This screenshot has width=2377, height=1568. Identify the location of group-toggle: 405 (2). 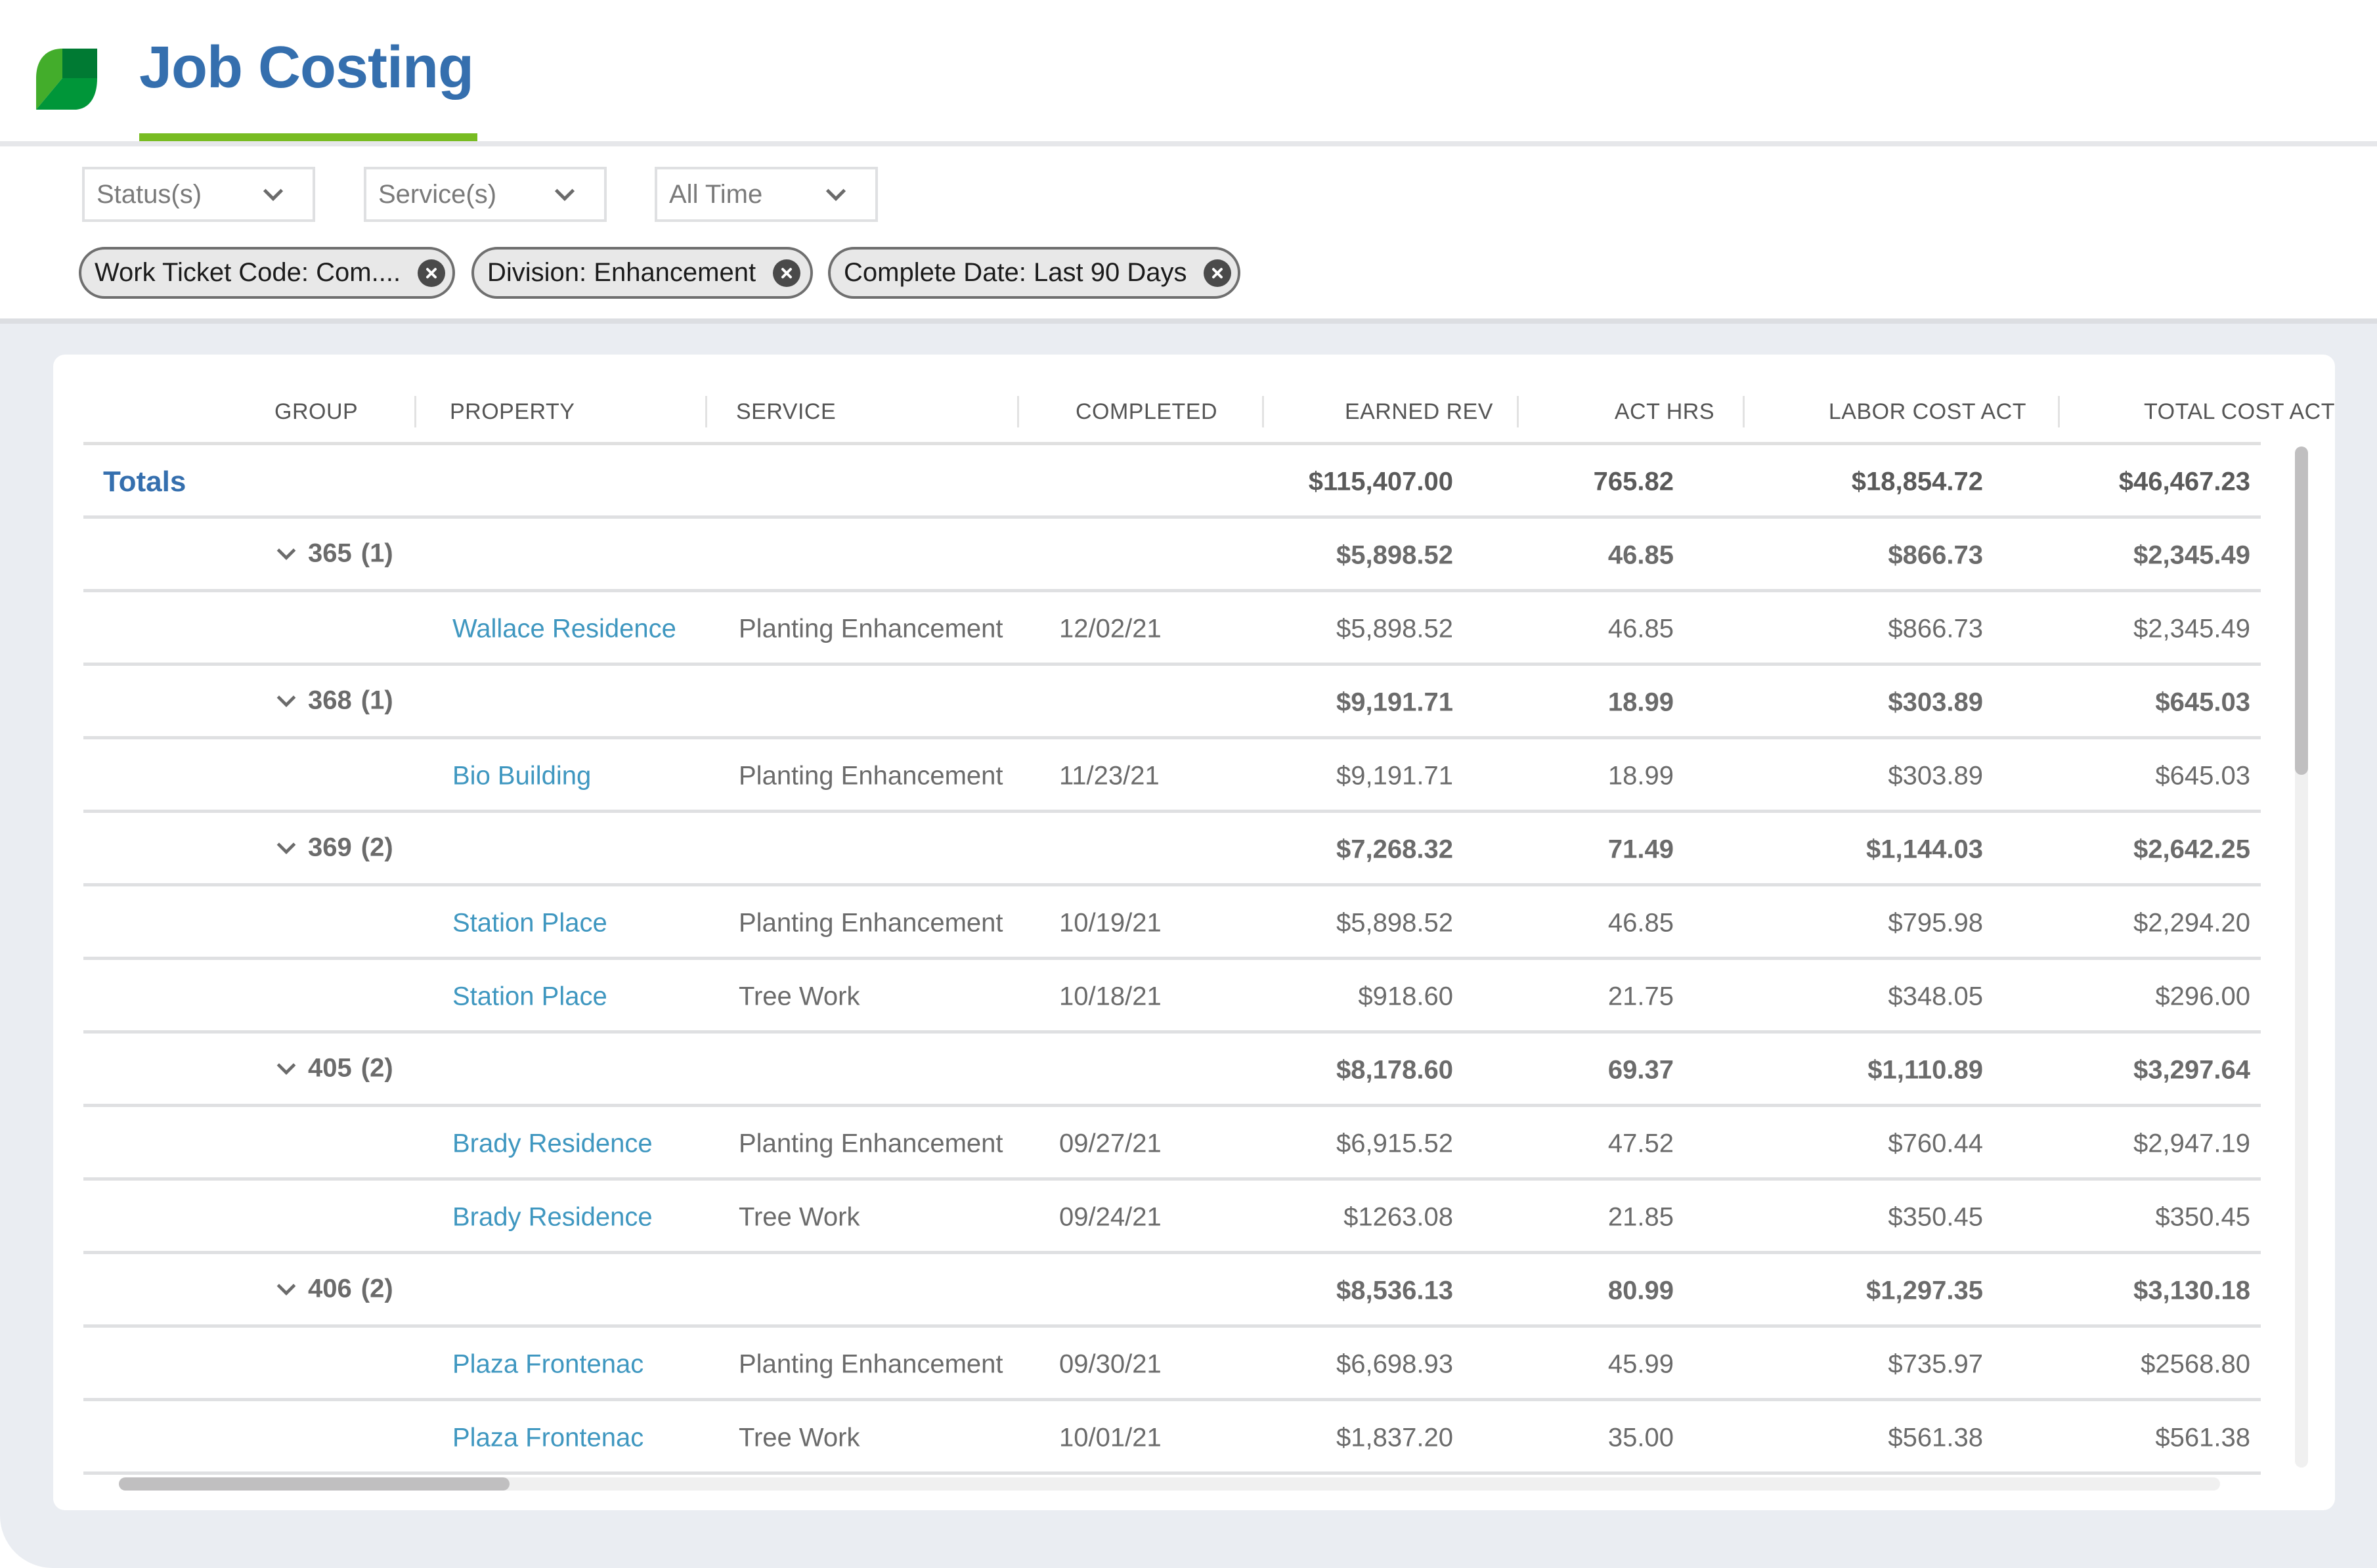
(333, 1068).